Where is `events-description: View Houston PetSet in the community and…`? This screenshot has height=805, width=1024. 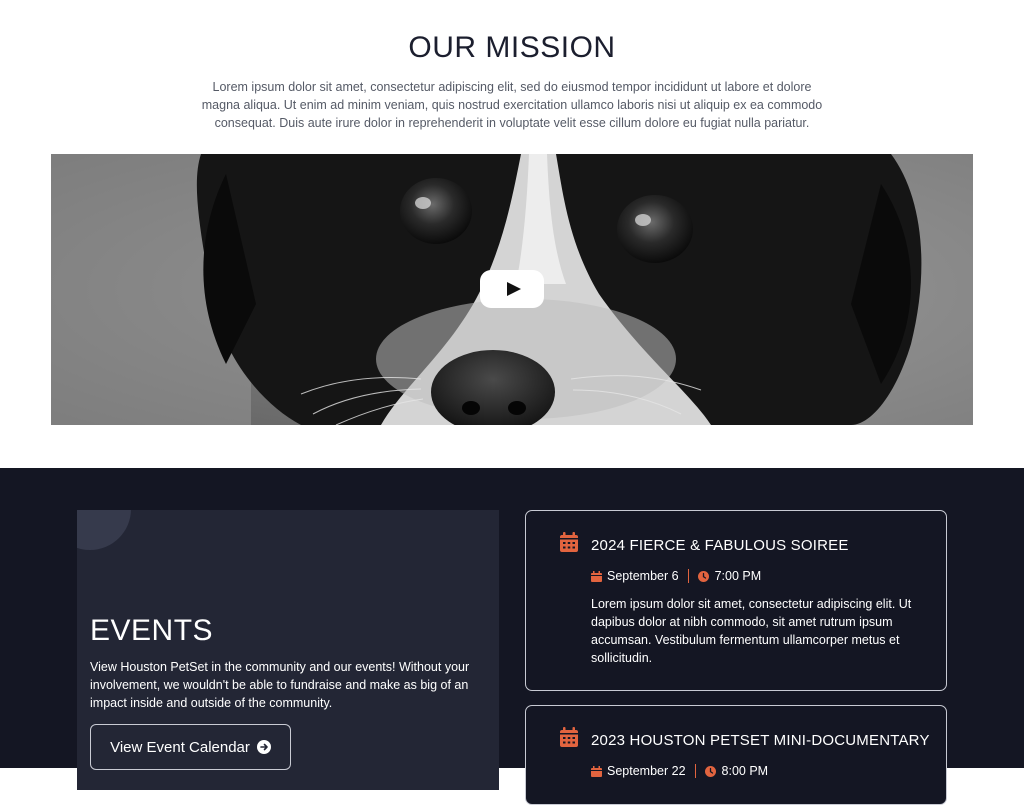
events-description: View Houston PetSet in the community and… is located at coordinates (280, 685).